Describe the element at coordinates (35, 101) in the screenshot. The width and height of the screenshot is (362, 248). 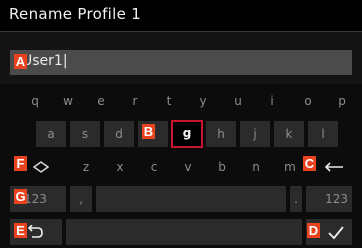
I see `key-q: q` at that location.